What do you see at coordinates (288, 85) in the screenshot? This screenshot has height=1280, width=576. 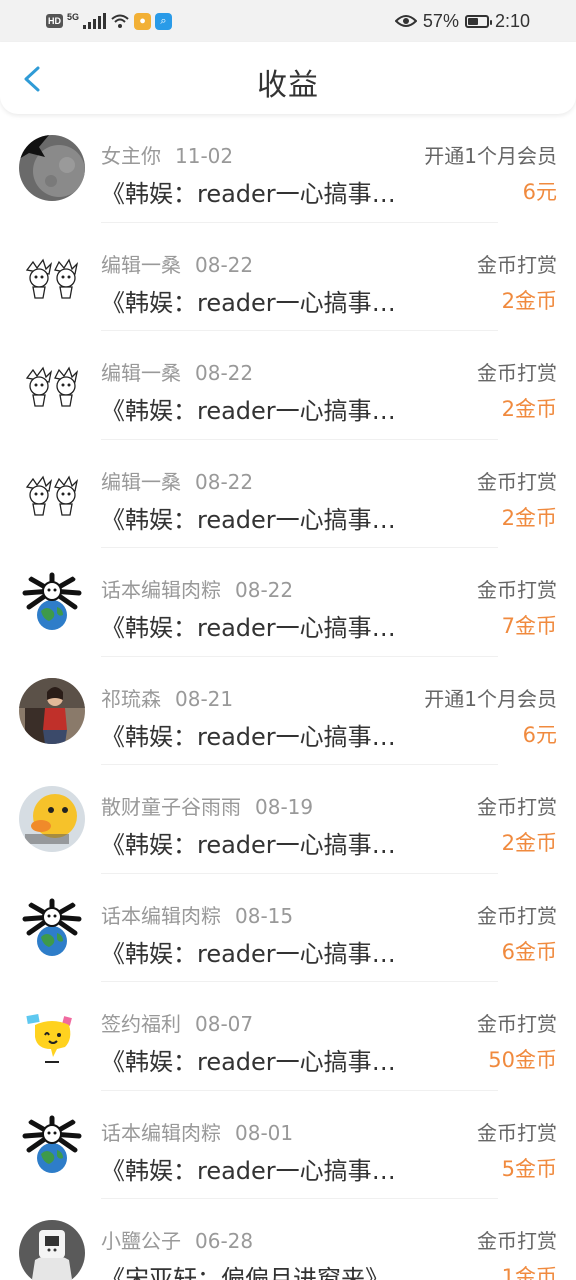 I see `page-title: 收益` at bounding box center [288, 85].